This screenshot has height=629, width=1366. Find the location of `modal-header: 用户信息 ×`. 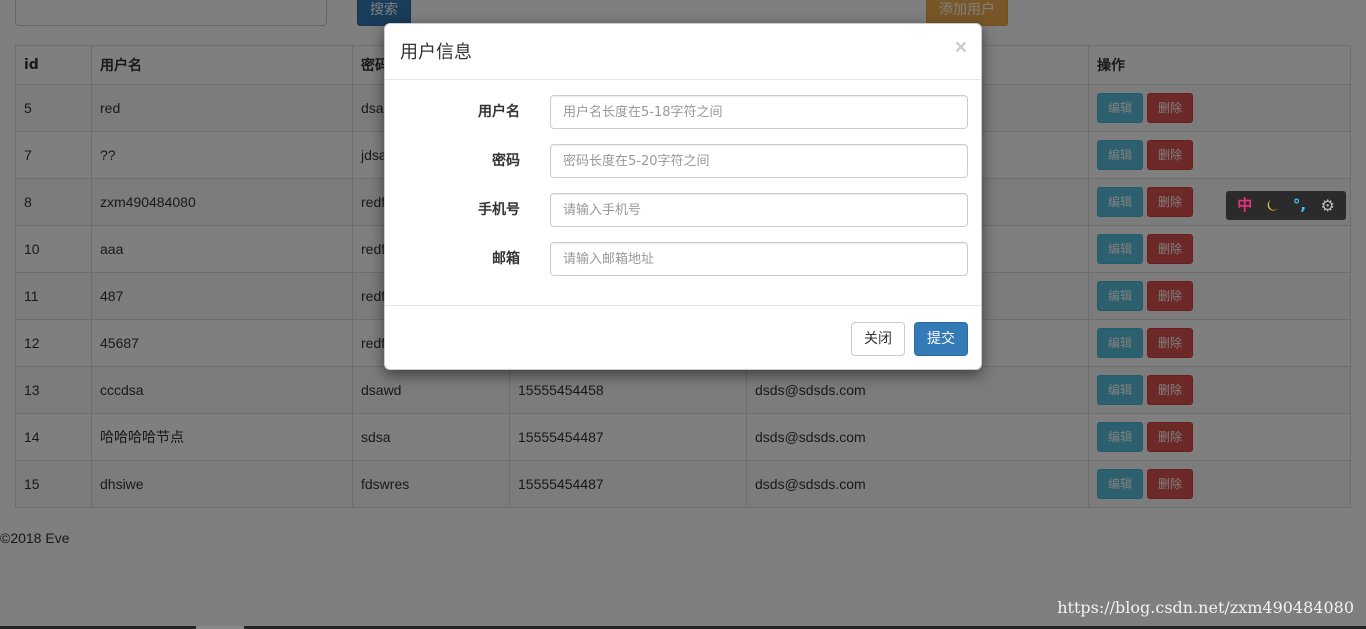

modal-header: 用户信息 × is located at coordinates (683, 52).